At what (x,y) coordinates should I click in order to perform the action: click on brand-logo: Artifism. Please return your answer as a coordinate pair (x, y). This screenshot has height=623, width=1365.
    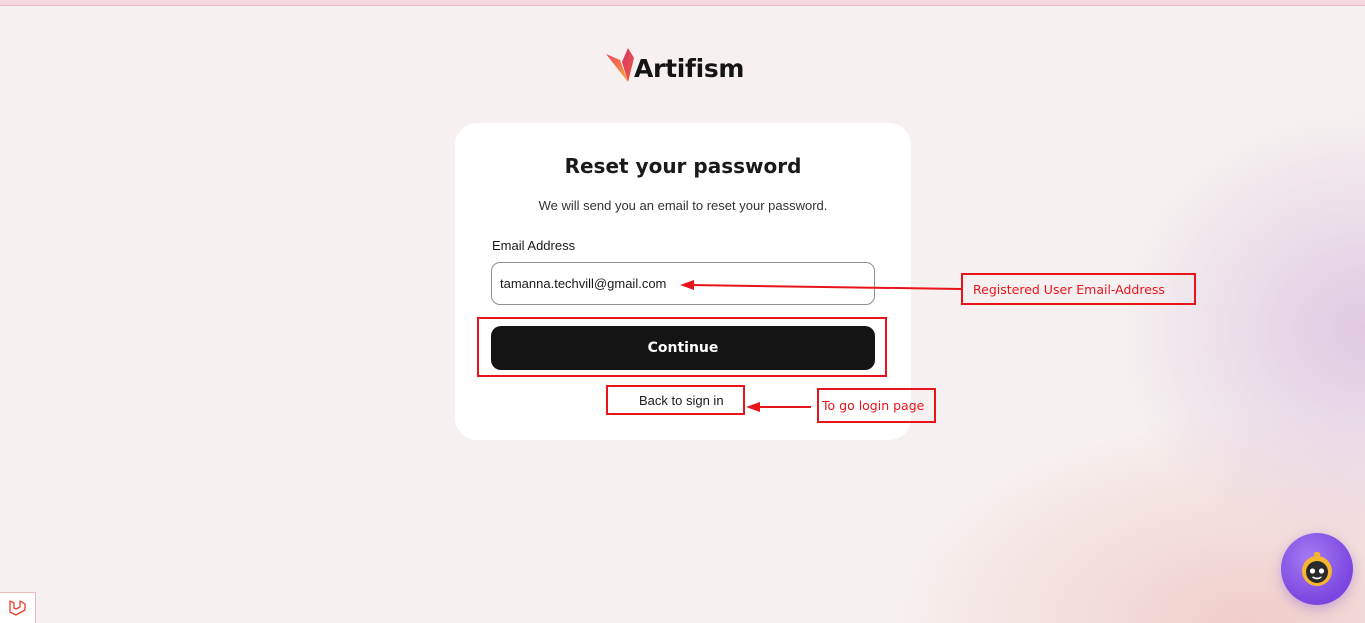
    Looking at the image, I should click on (674, 65).